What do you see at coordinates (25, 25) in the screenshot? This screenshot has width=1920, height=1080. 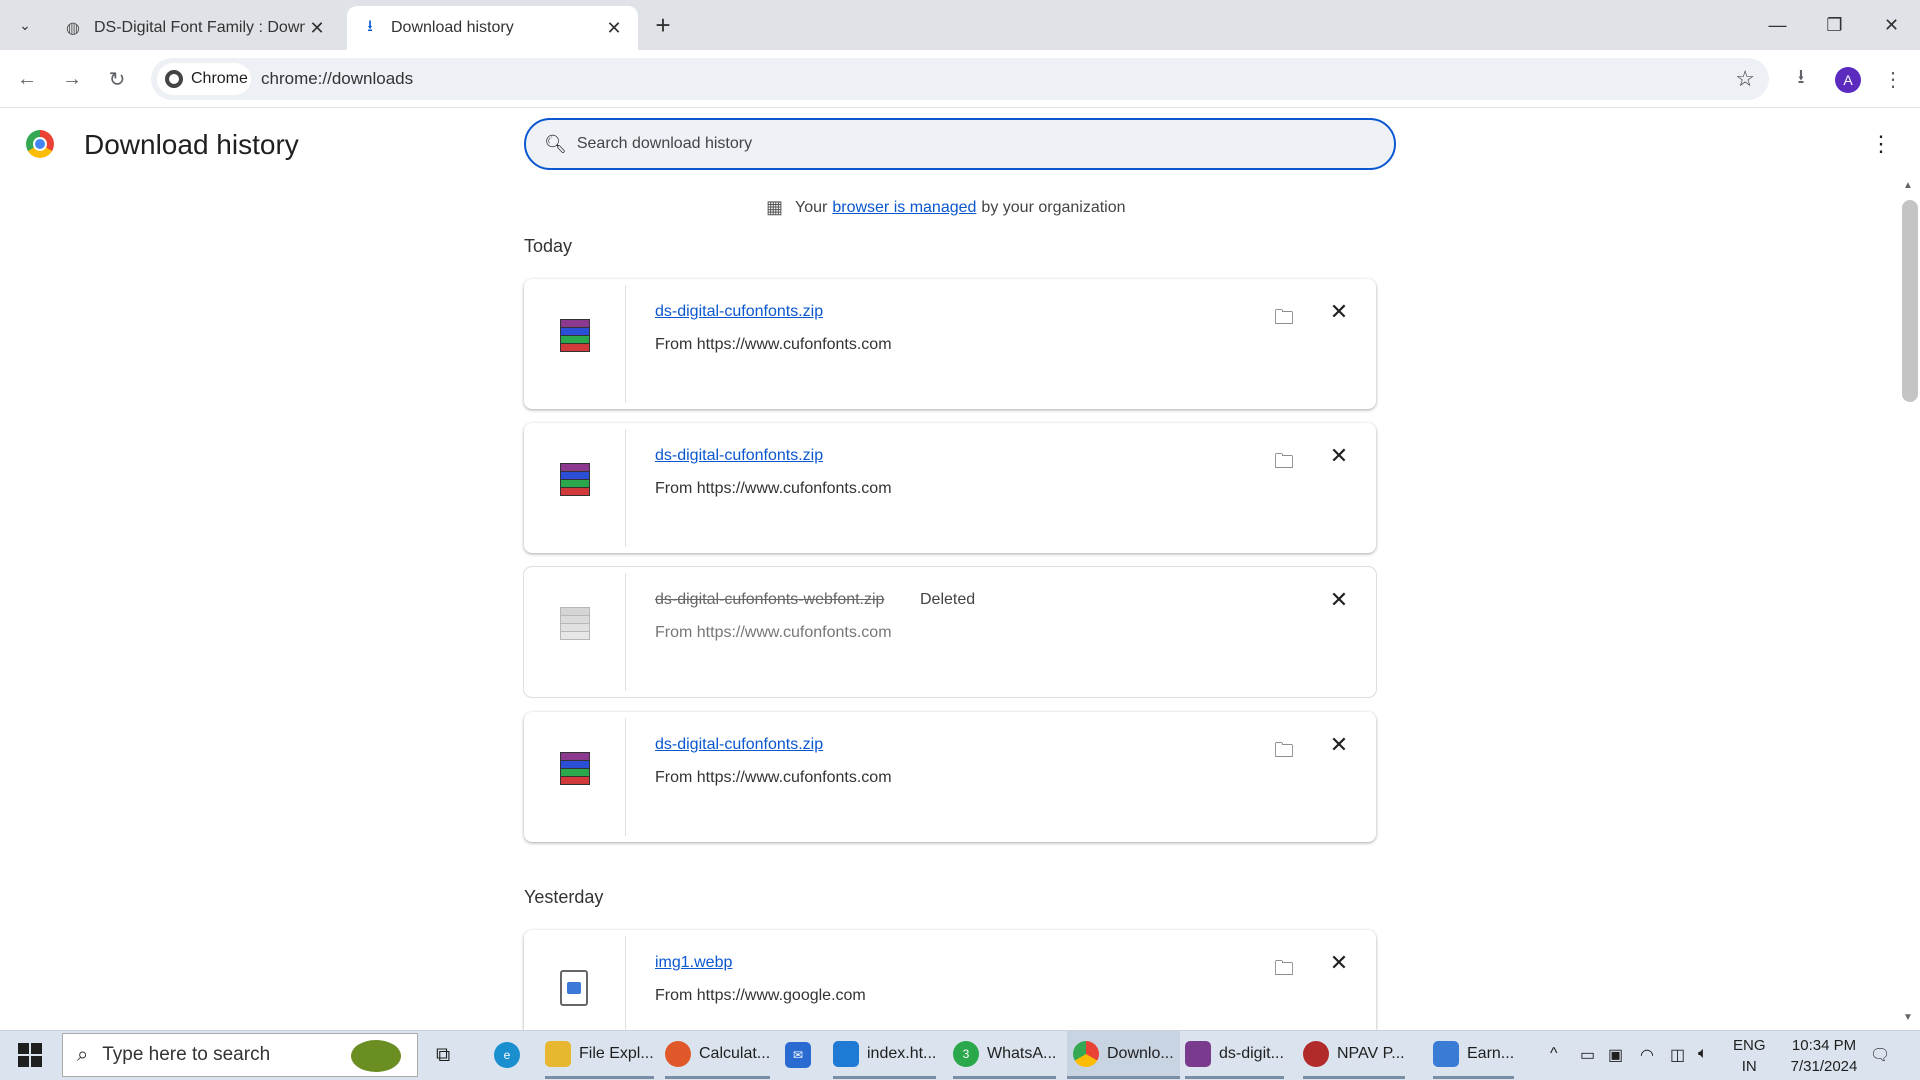 I see `tab-search-button: ⌄` at bounding box center [25, 25].